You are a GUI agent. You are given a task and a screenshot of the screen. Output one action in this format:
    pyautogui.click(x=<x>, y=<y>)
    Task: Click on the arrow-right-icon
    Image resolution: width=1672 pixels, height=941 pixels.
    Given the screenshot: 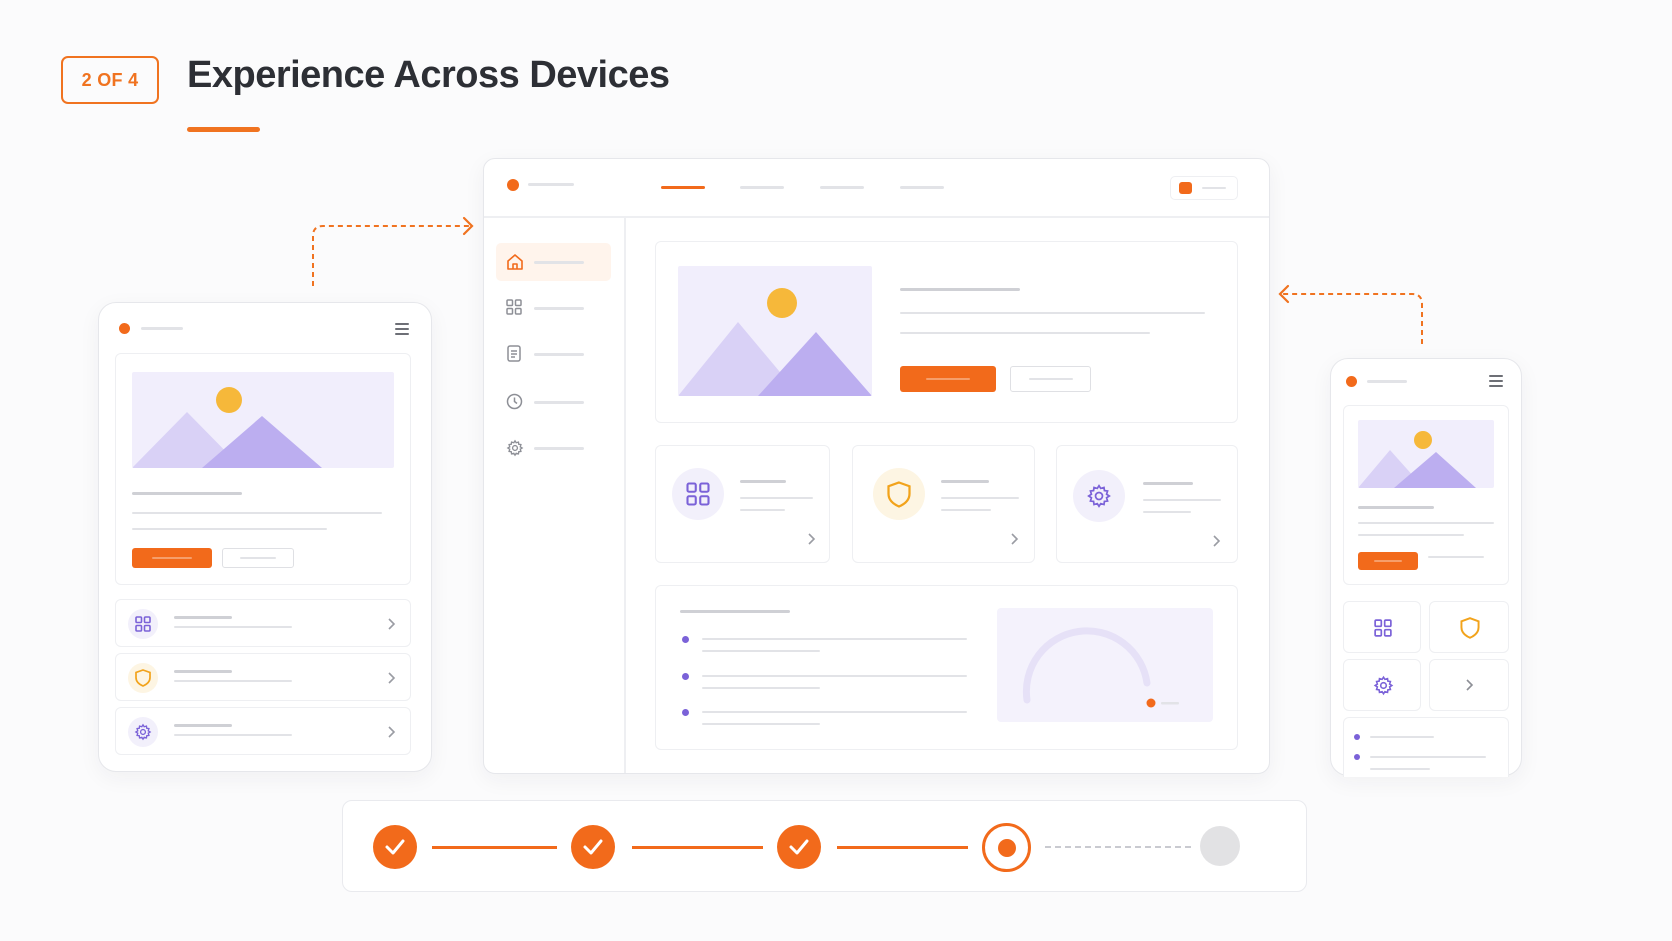 What is the action you would take?
    pyautogui.click(x=468, y=226)
    